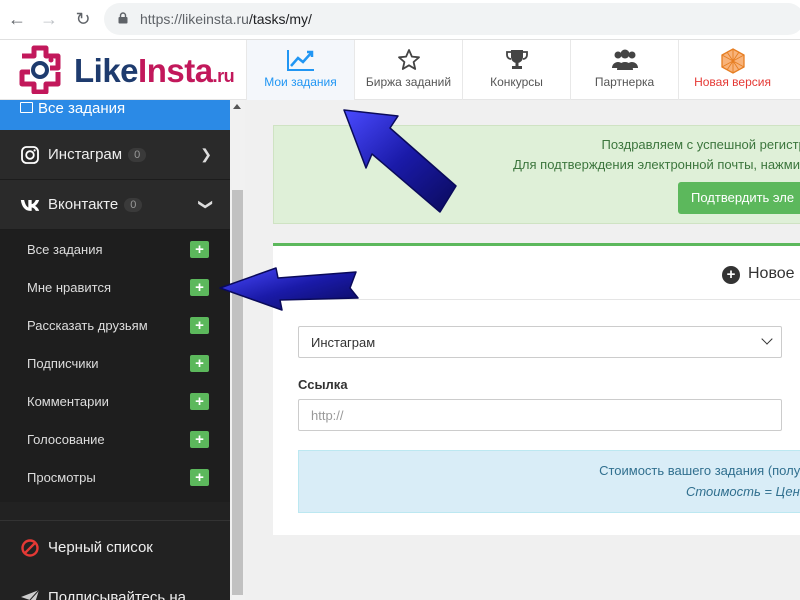  I want to click on confirm-email-button: Подтвердить эле, so click(739, 198).